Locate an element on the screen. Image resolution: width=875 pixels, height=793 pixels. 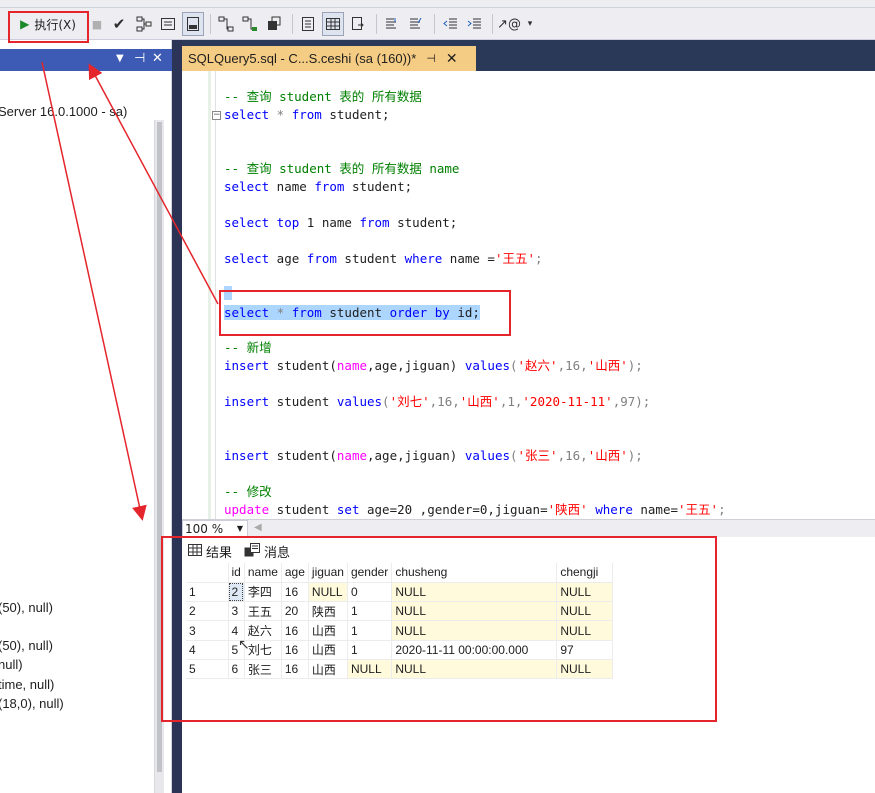
scrollbar-thumb is located at coordinates (159, 447).